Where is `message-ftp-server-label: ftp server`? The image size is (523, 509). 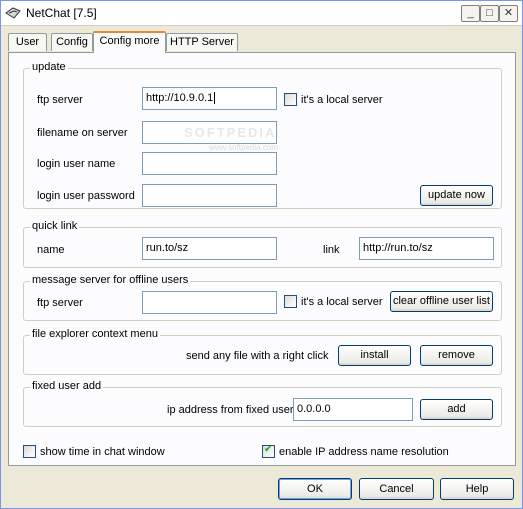 message-ftp-server-label: ftp server is located at coordinates (60, 303).